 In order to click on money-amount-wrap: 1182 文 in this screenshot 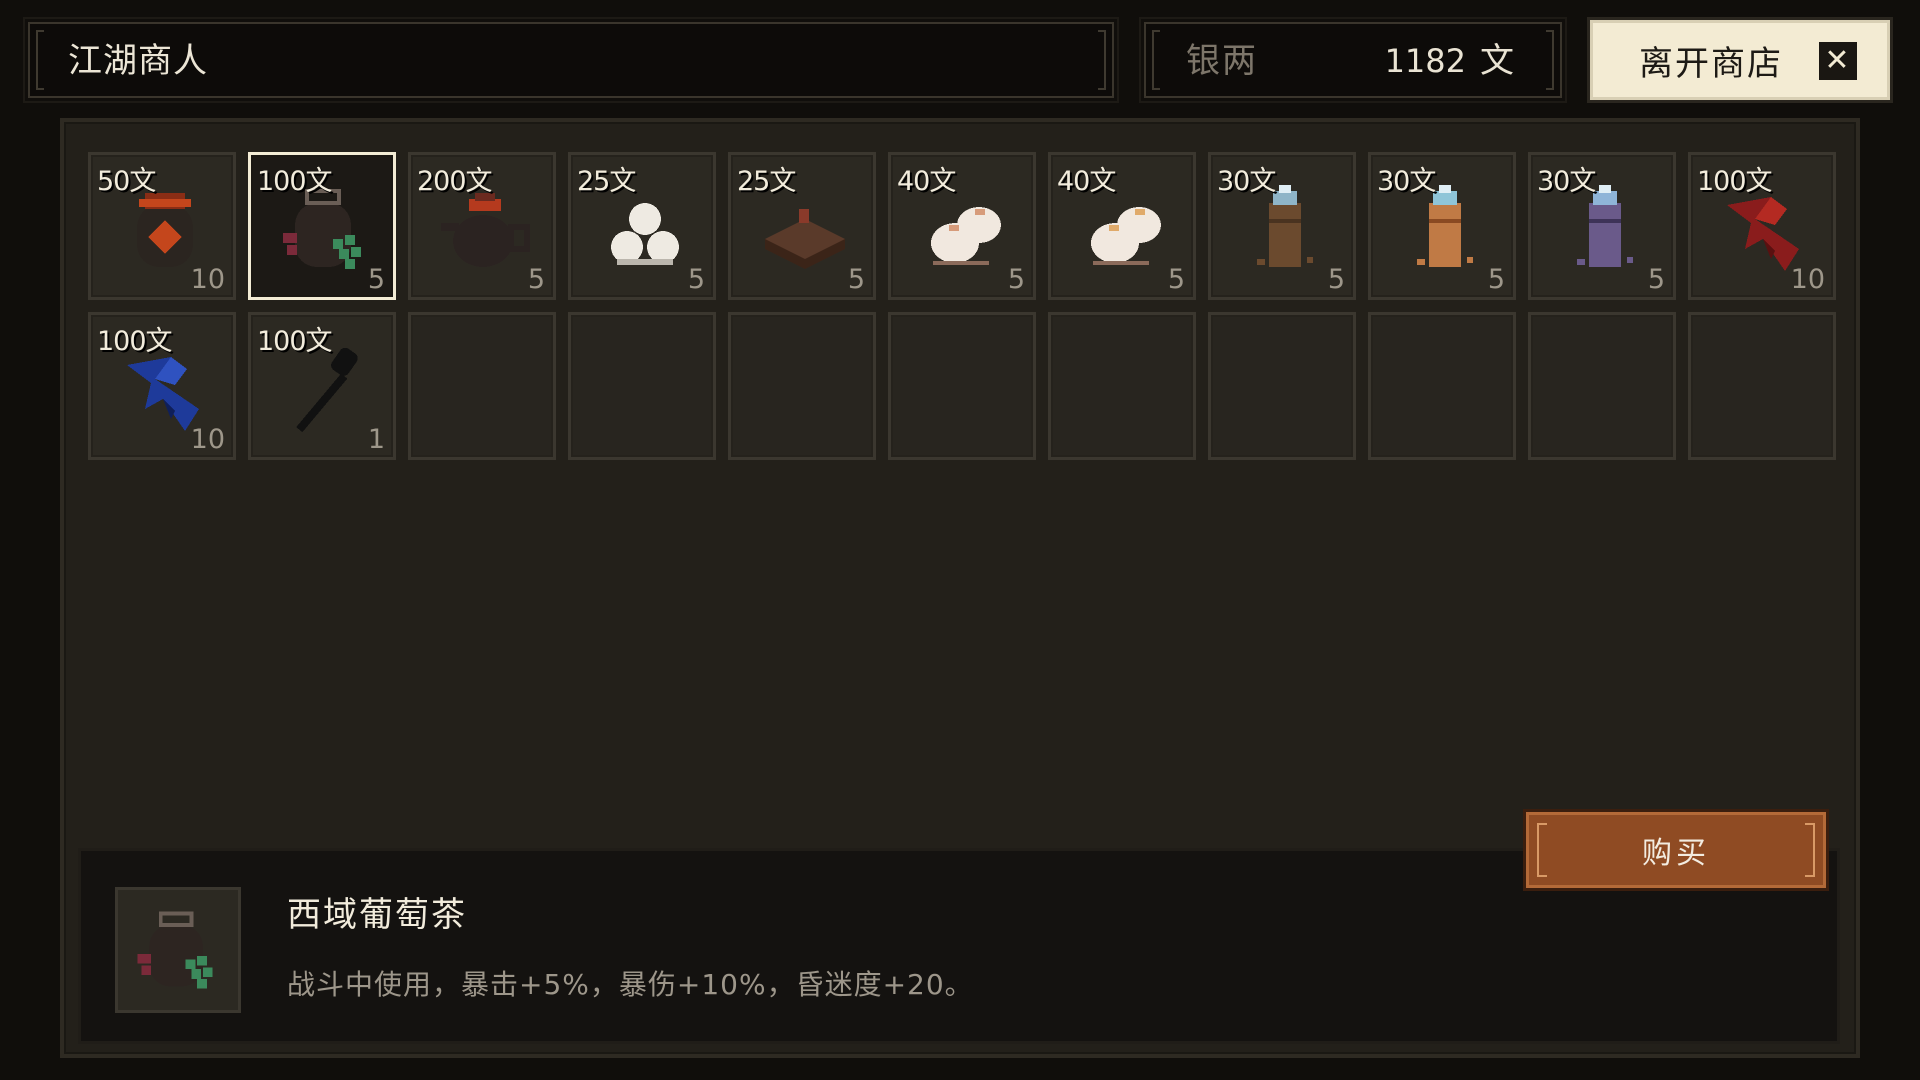, I will do `click(1449, 61)`.